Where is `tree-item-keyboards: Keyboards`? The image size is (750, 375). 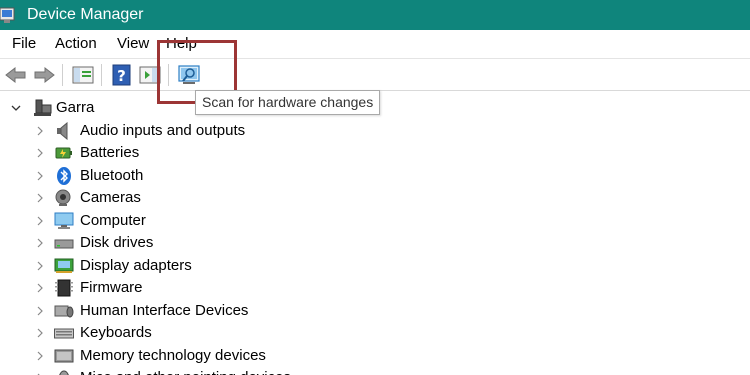
tree-item-keyboards: Keyboards is located at coordinates (150, 333).